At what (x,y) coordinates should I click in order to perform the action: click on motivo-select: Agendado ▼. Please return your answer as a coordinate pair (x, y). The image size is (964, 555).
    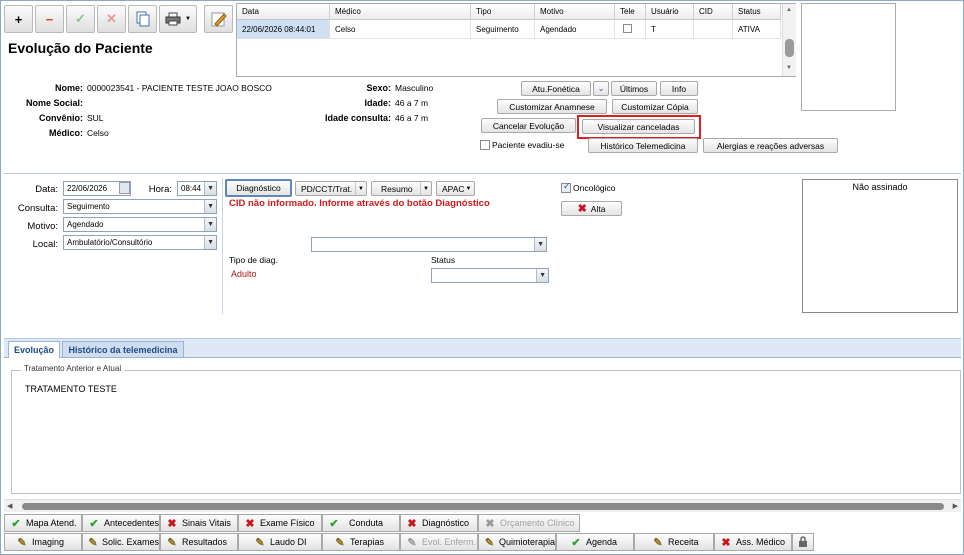
    Looking at the image, I should click on (140, 224).